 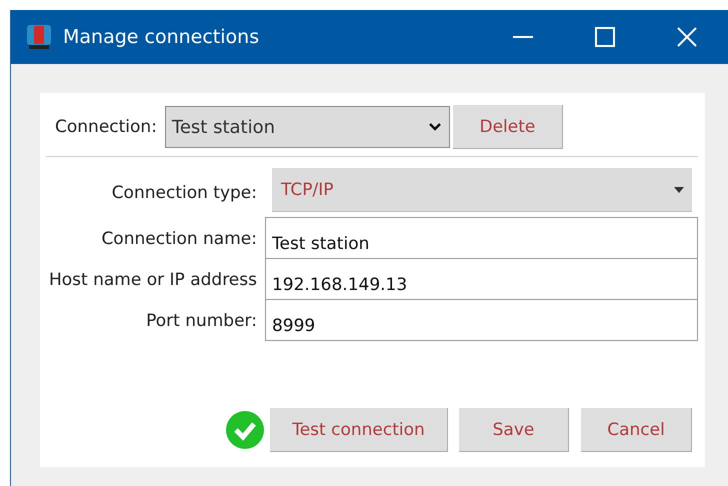 What do you see at coordinates (201, 320) in the screenshot?
I see `field-label: Port number:` at bounding box center [201, 320].